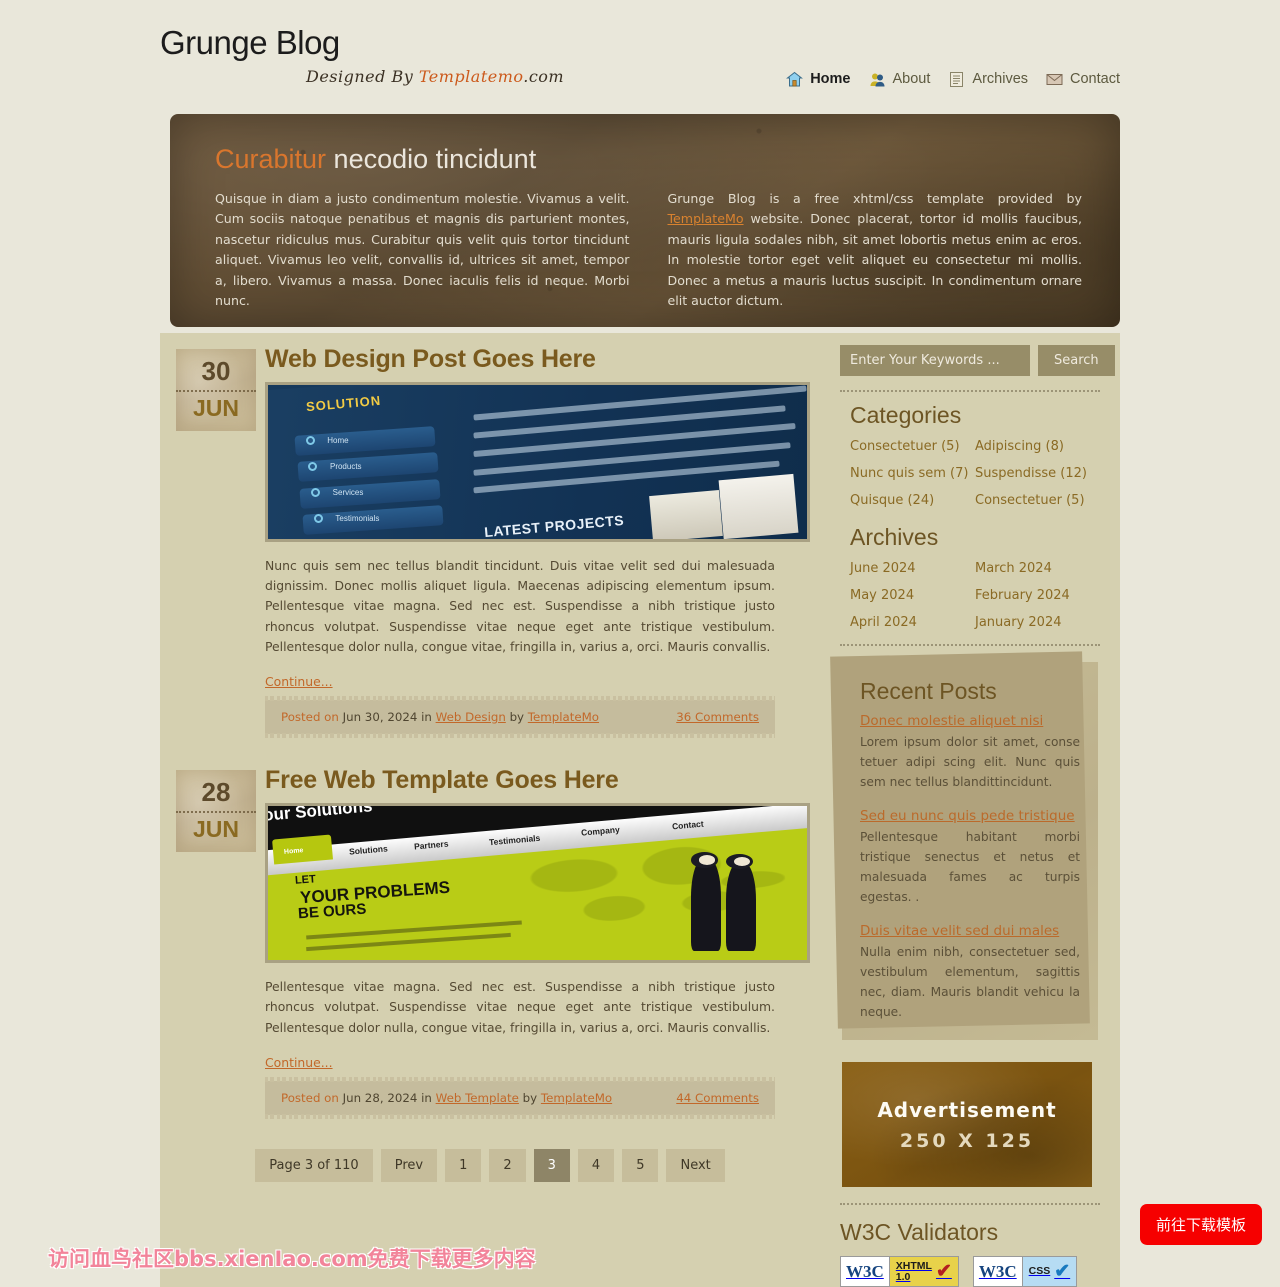 The width and height of the screenshot is (1280, 1287). I want to click on archives-column-2: March 2024 February 2024 January 2024, so click(1037, 597).